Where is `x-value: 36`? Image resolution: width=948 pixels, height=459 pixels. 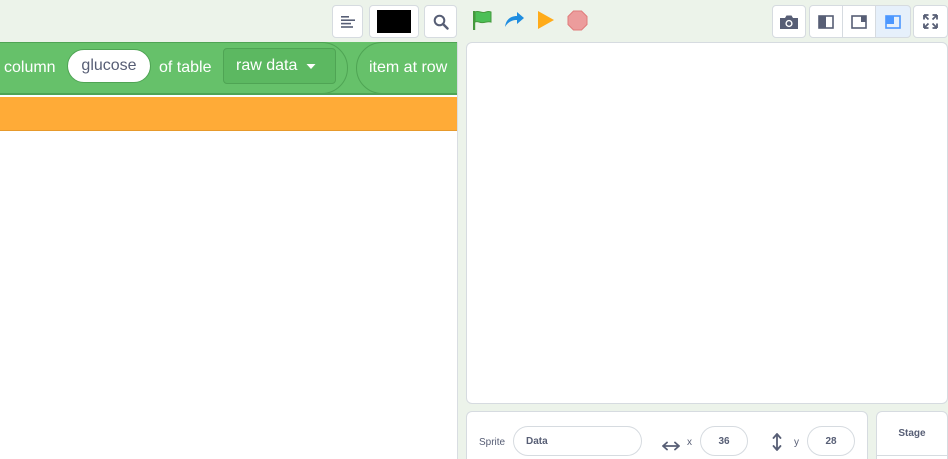
x-value: 36 is located at coordinates (724, 441).